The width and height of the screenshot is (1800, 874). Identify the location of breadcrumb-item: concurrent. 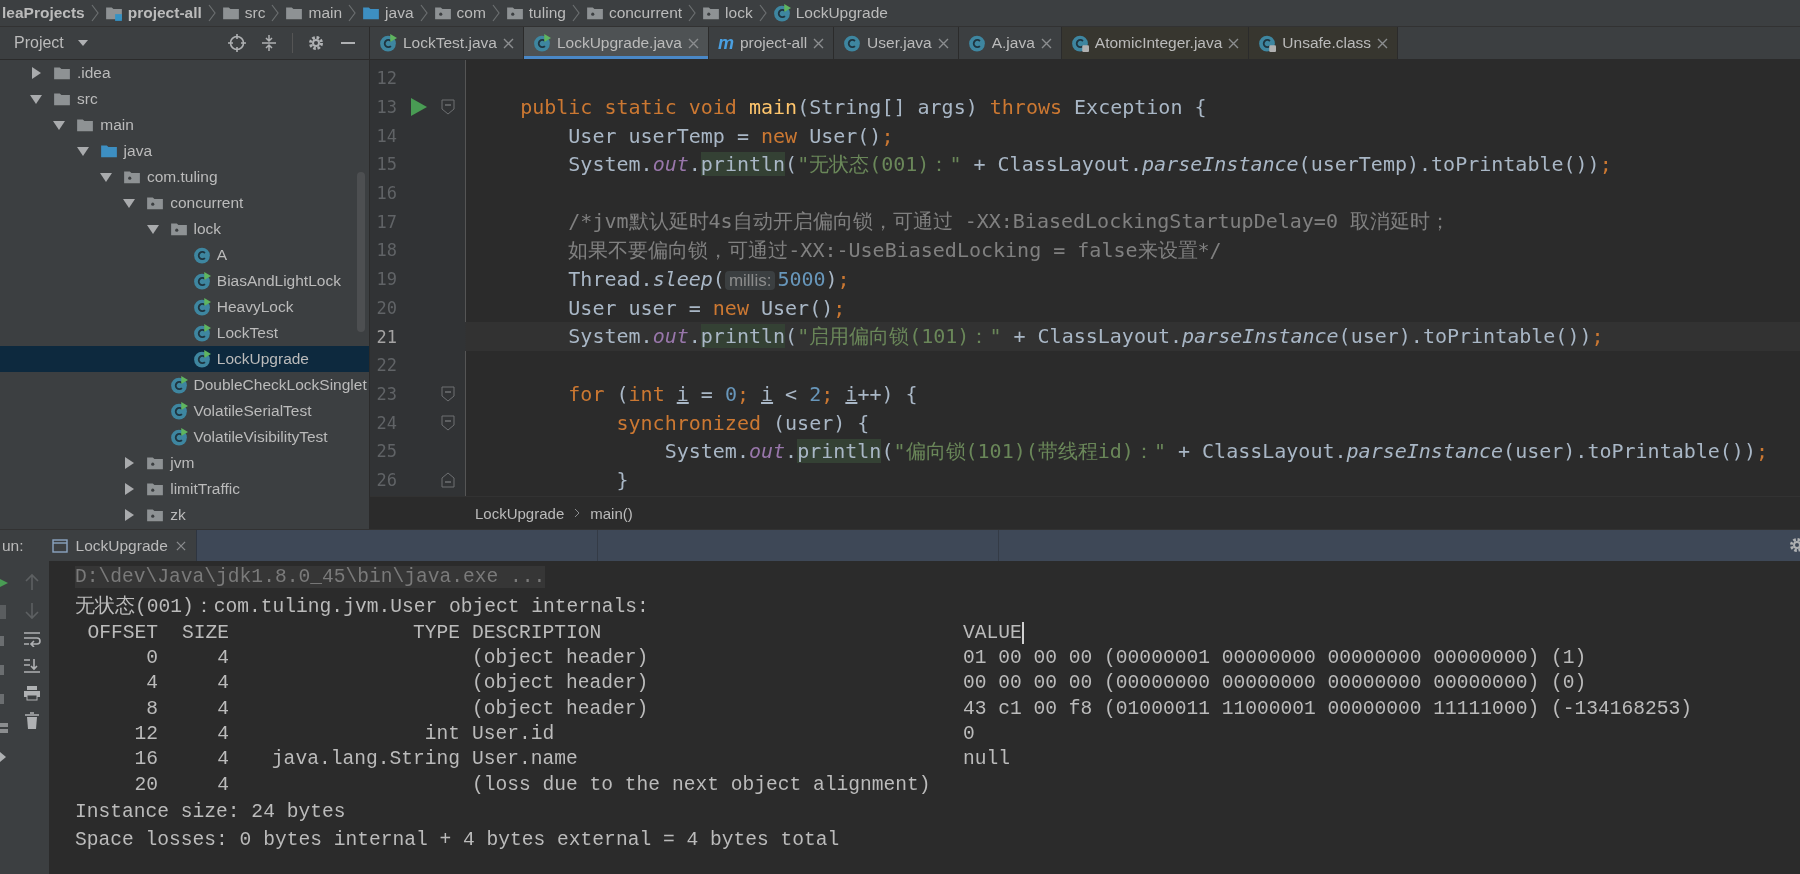
(634, 13).